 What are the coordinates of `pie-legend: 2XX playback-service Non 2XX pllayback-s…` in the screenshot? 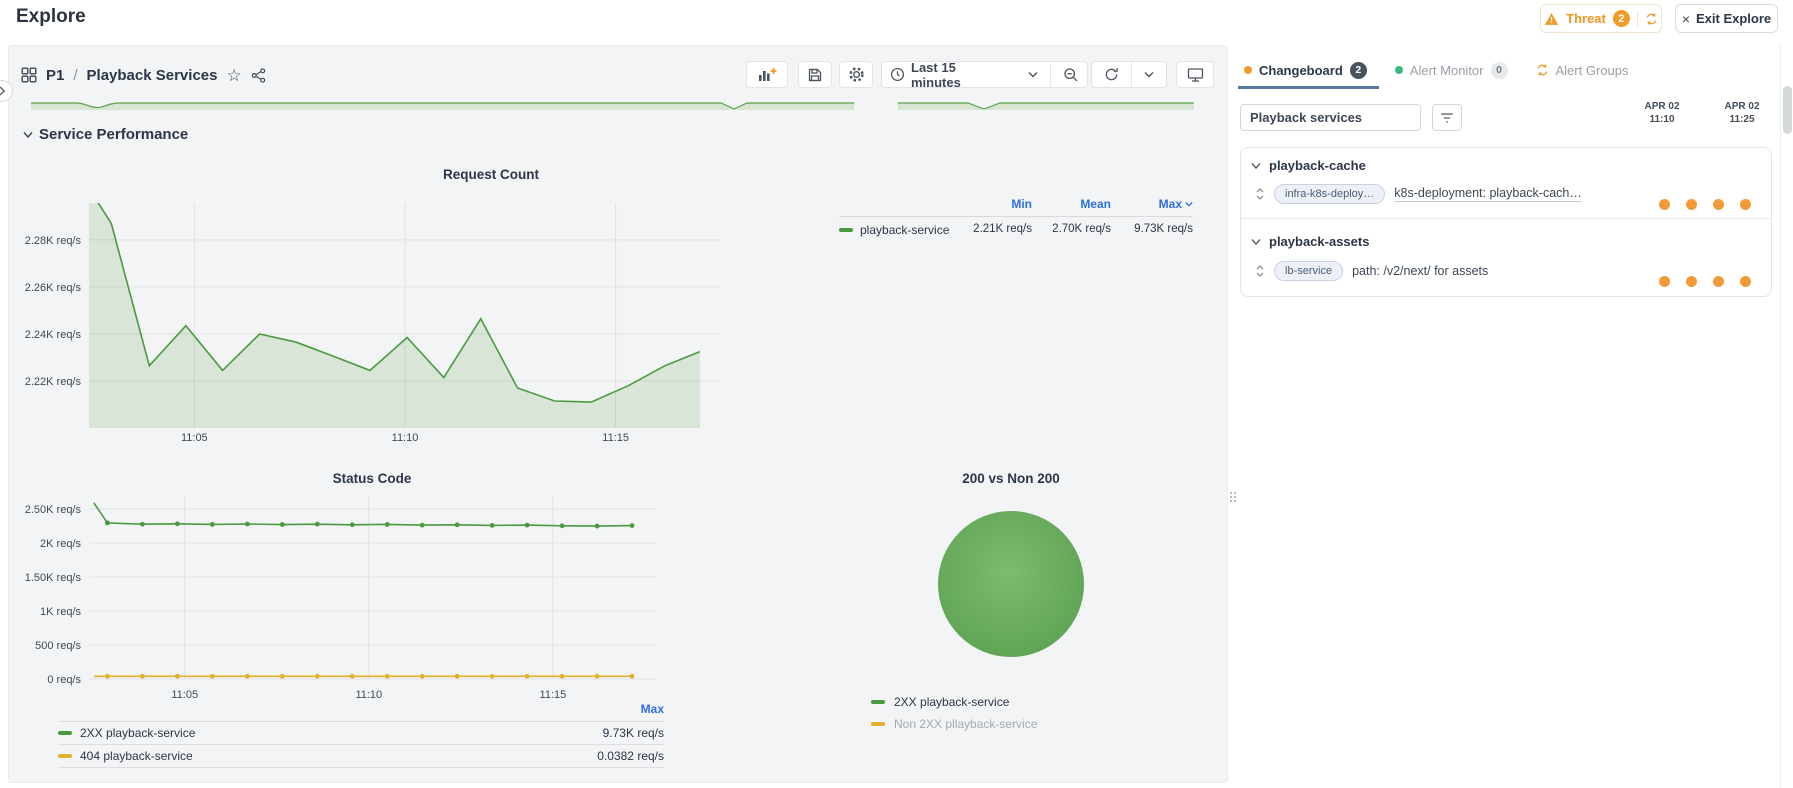 It's located at (954, 712).